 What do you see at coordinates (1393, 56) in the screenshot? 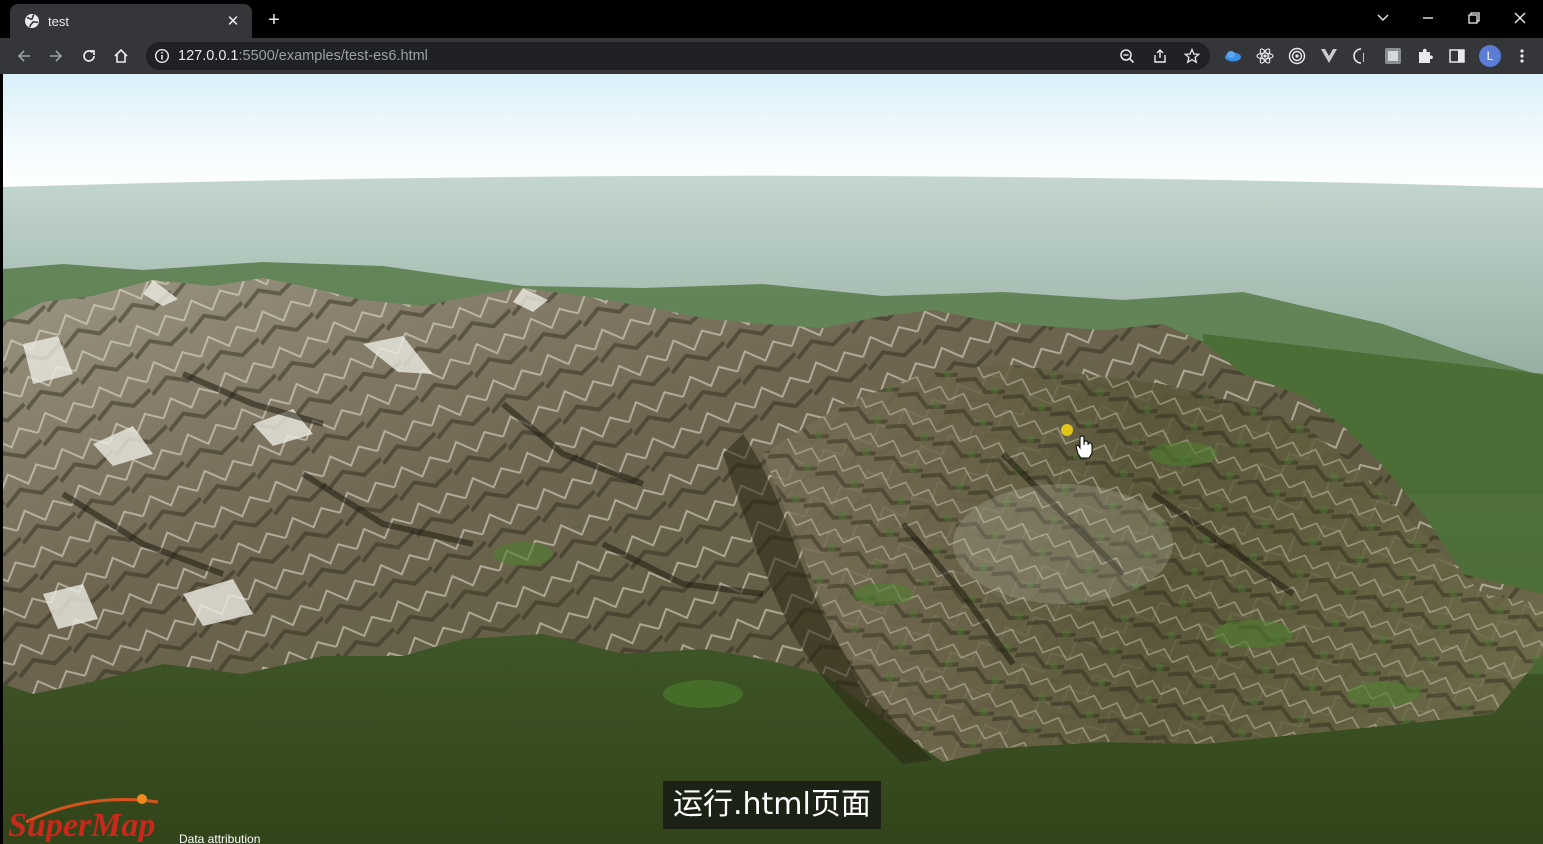
I see `translate-extension-icon` at bounding box center [1393, 56].